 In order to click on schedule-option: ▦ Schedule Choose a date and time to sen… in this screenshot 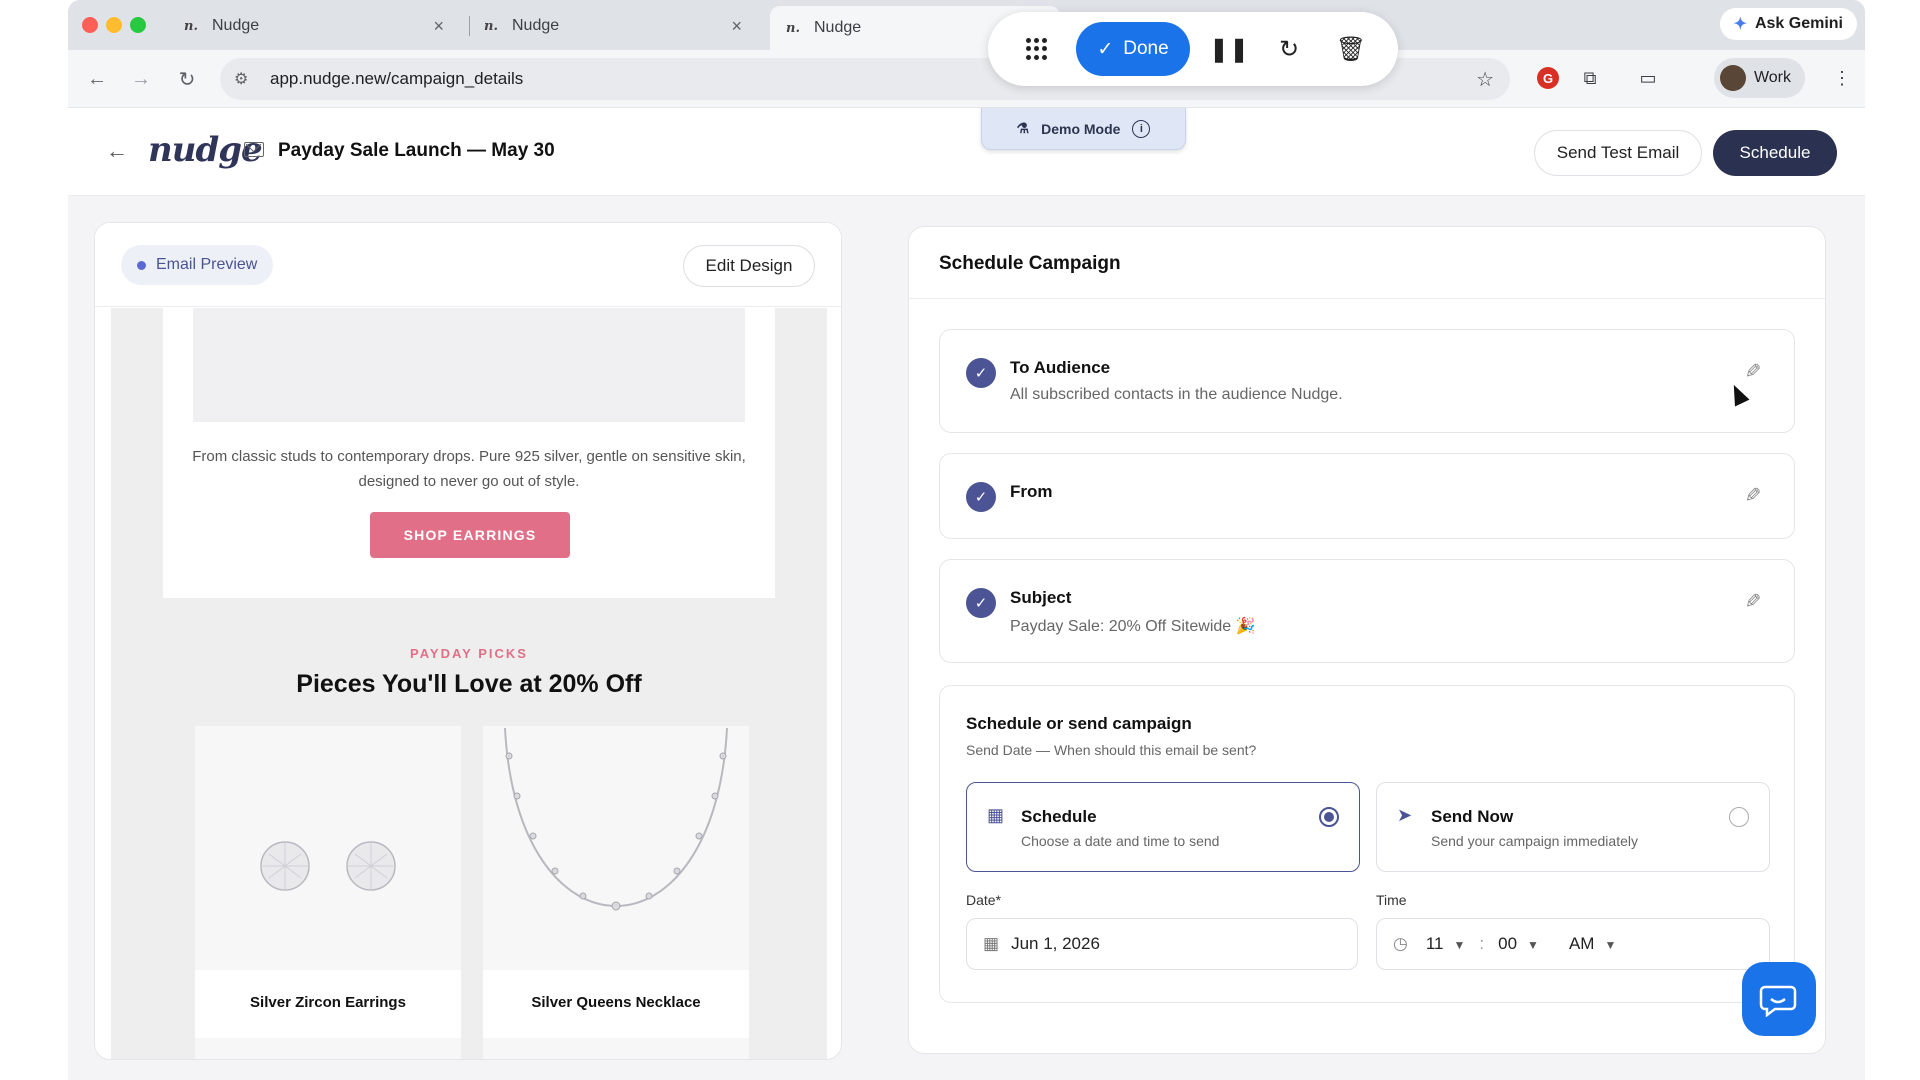, I will do `click(1163, 827)`.